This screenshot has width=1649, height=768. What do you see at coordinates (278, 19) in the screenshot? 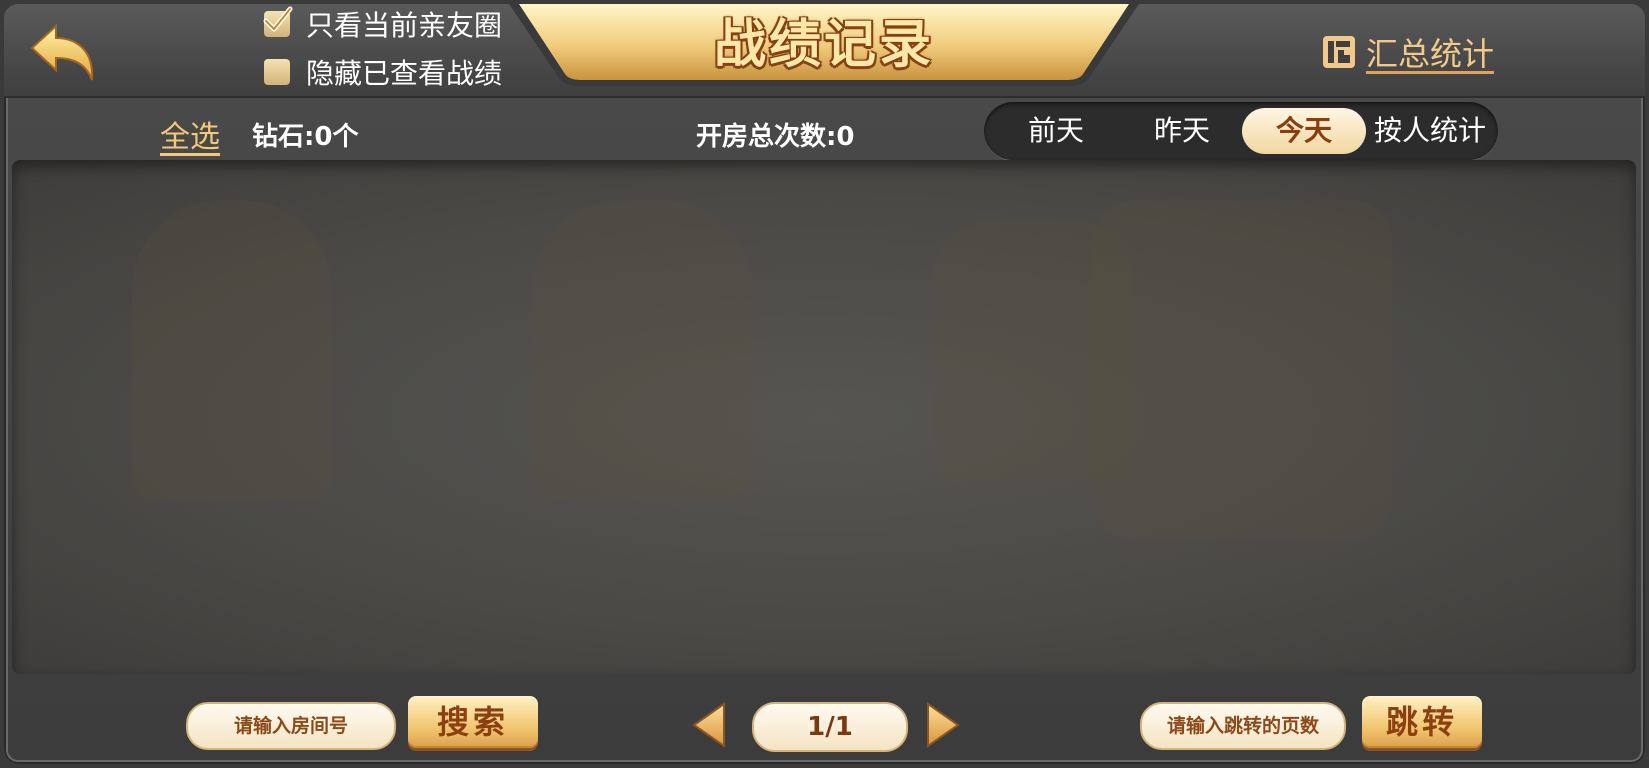
I see `checkmark-icon` at bounding box center [278, 19].